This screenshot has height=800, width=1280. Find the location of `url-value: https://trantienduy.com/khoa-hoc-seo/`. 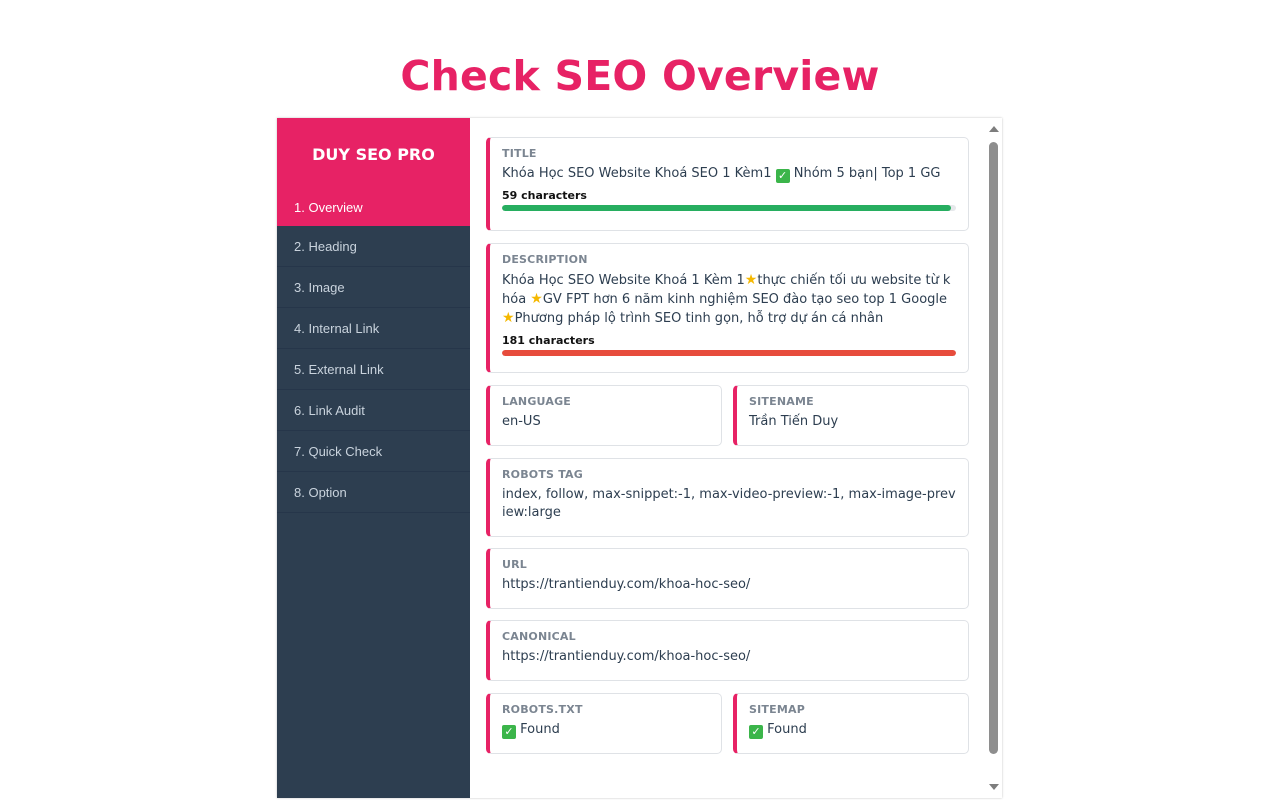

url-value: https://trantienduy.com/khoa-hoc-seo/ is located at coordinates (626, 584).